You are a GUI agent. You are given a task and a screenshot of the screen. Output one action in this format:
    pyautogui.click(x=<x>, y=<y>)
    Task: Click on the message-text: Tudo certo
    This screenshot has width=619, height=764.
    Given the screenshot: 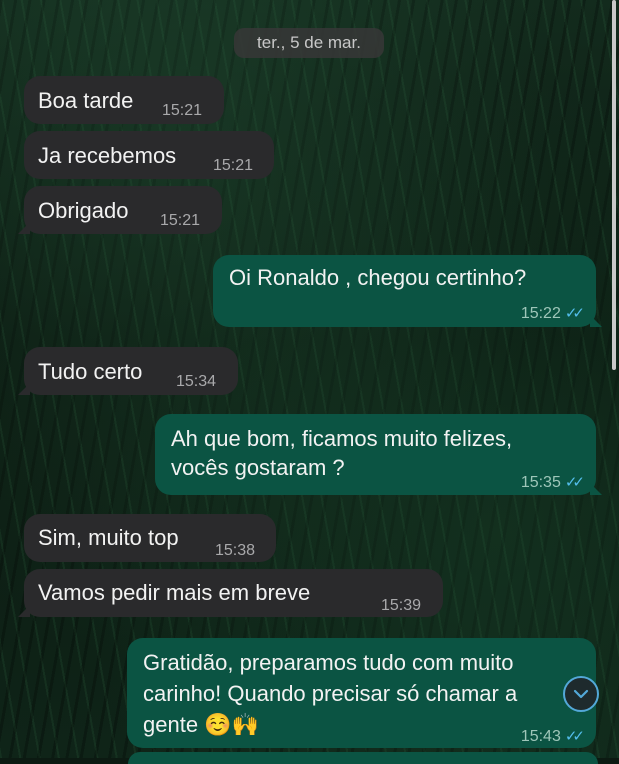 What is the action you would take?
    pyautogui.click(x=90, y=371)
    